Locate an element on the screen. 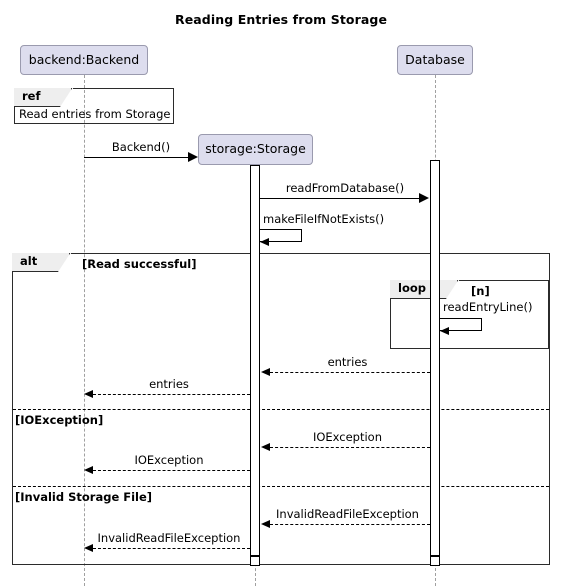 This screenshot has height=586, width=562. message-label-invalidreadfile-backend: InvalidReadFileException is located at coordinates (169, 538).